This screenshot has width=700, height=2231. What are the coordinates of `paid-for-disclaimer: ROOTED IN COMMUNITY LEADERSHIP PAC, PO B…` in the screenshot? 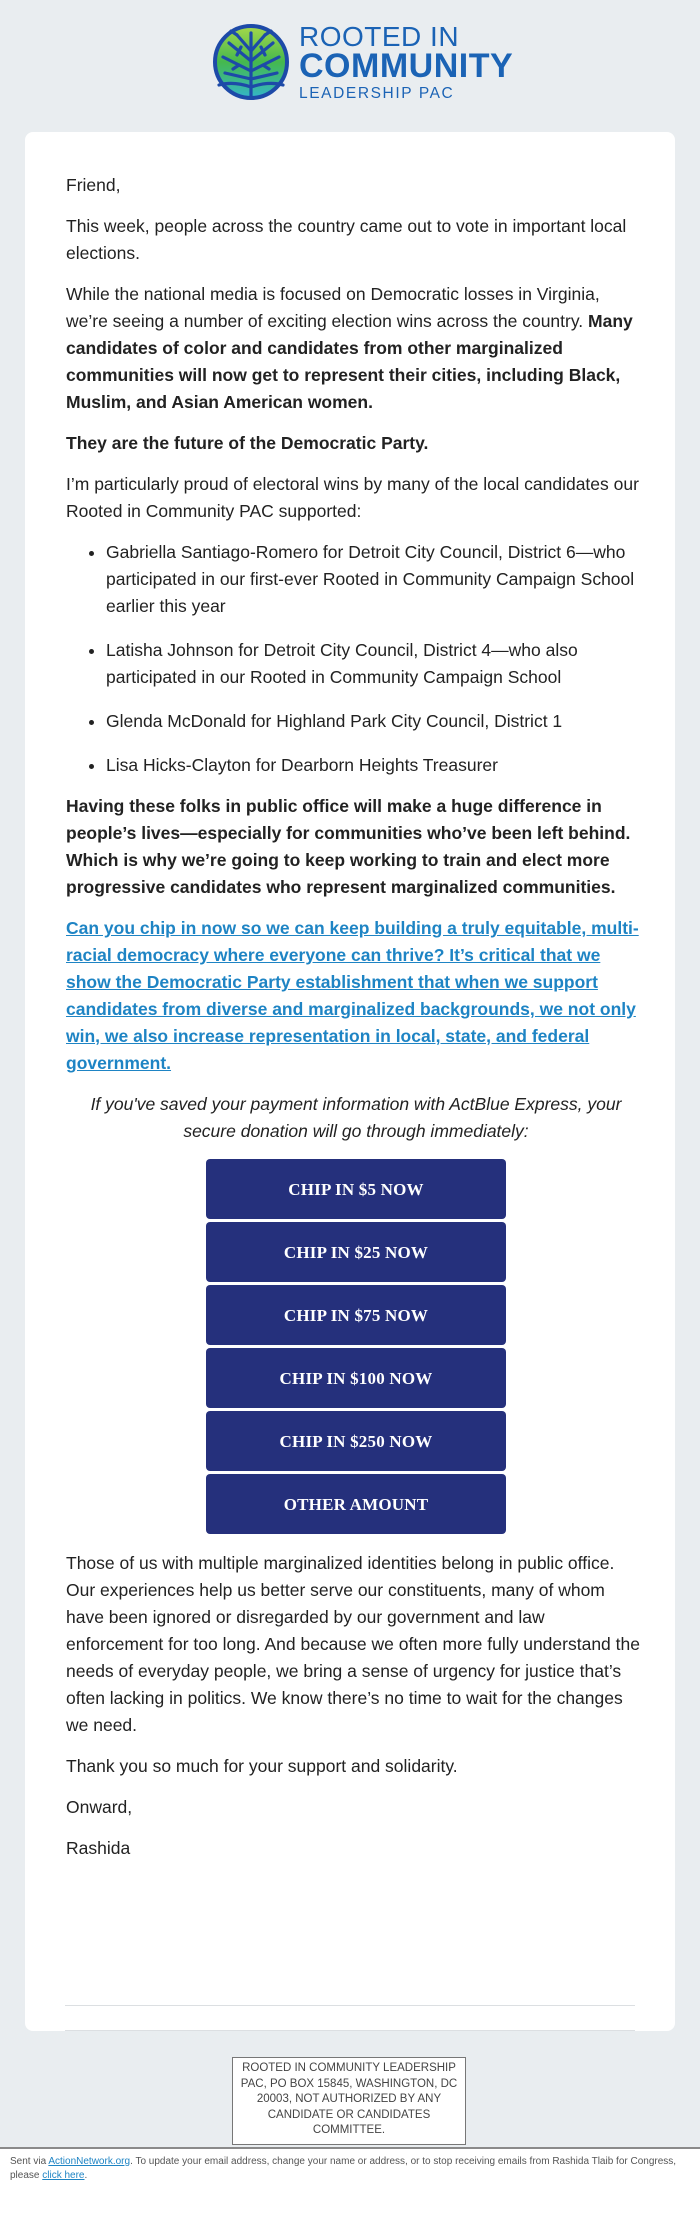 It's located at (349, 2101).